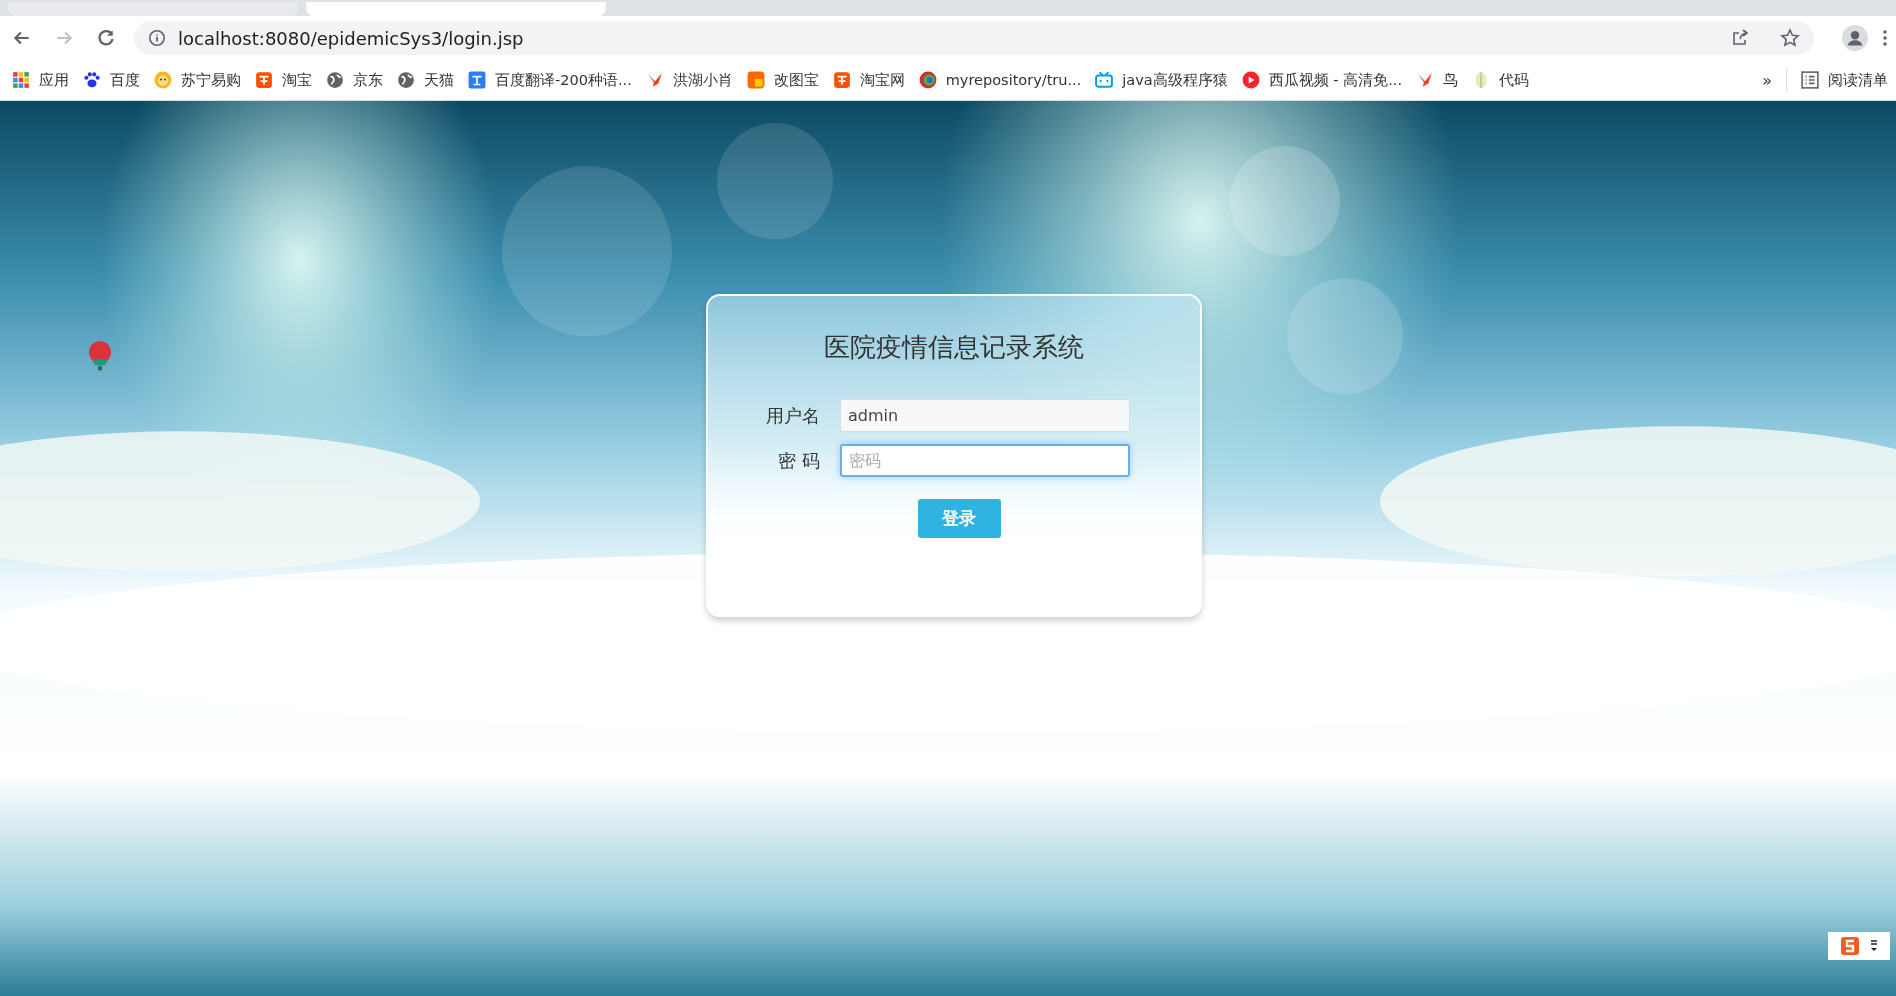 The height and width of the screenshot is (996, 1896). Describe the element at coordinates (1855, 38) in the screenshot. I see `profile-icon` at that location.